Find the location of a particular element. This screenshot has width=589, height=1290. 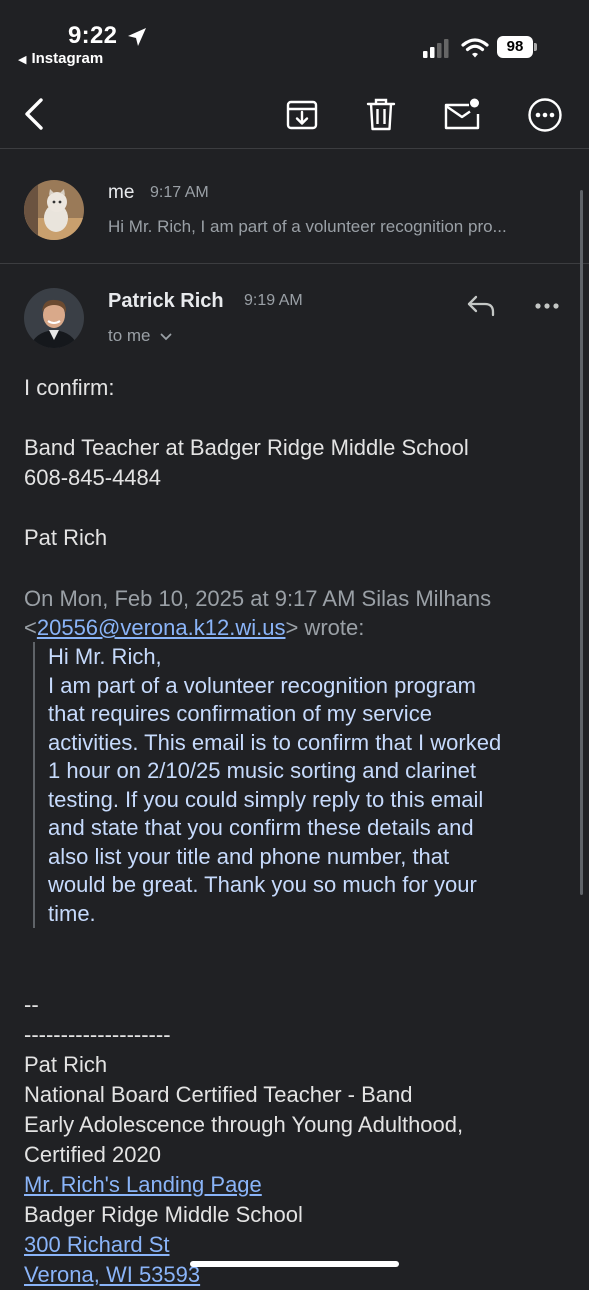

body-signoff: Pat Rich is located at coordinates (66, 537).